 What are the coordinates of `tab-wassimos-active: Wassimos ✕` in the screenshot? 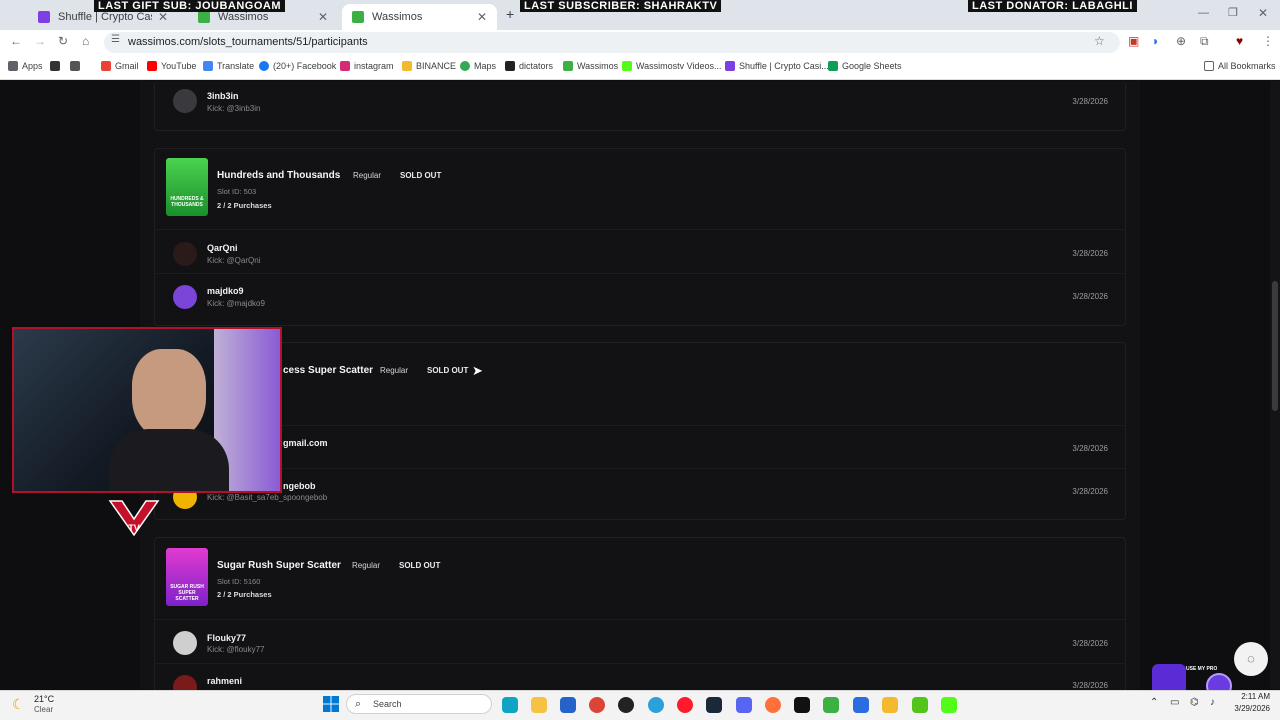 It's located at (419, 17).